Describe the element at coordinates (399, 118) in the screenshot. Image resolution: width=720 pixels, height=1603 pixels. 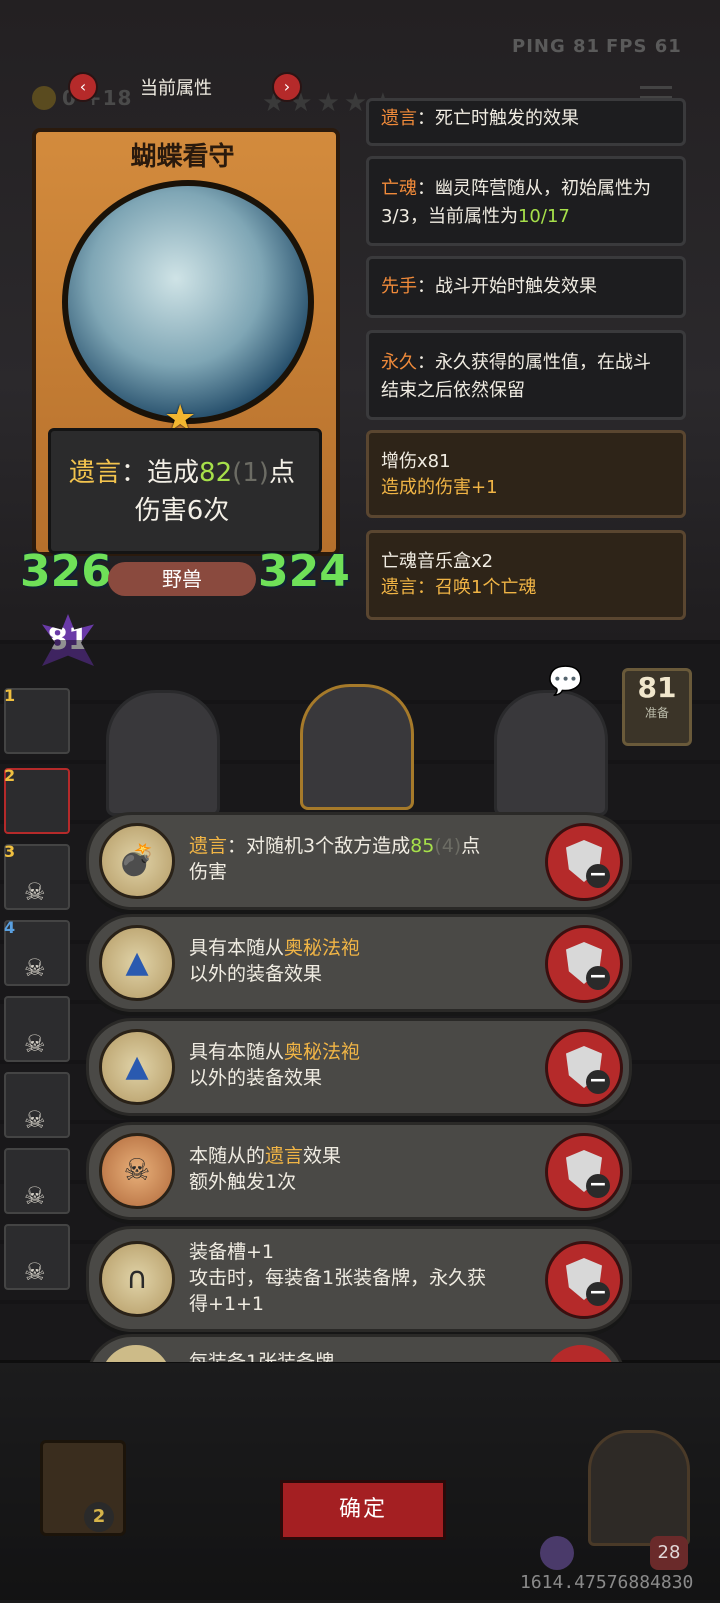
I see `keyword-name: 遗言` at that location.